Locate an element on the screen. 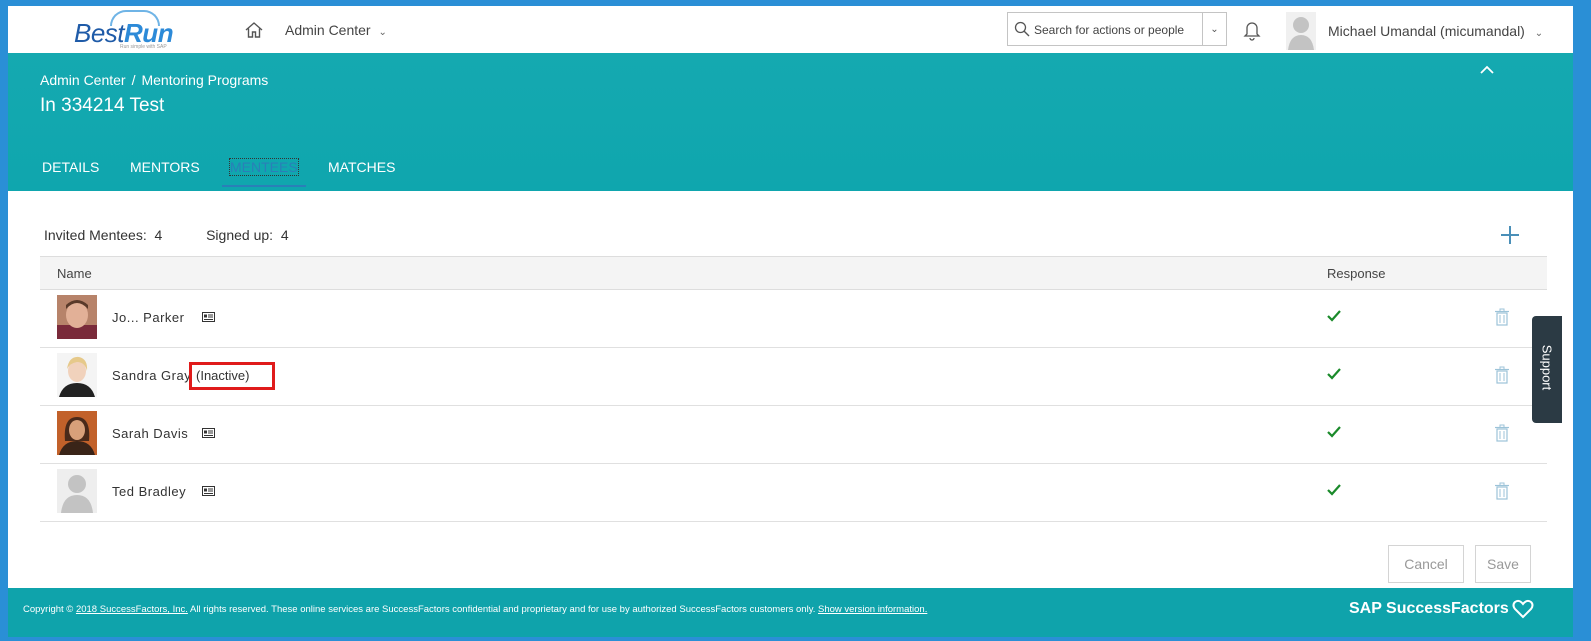 Image resolution: width=1591 pixels, height=641 pixels. column-header-name: Name is located at coordinates (74, 273).